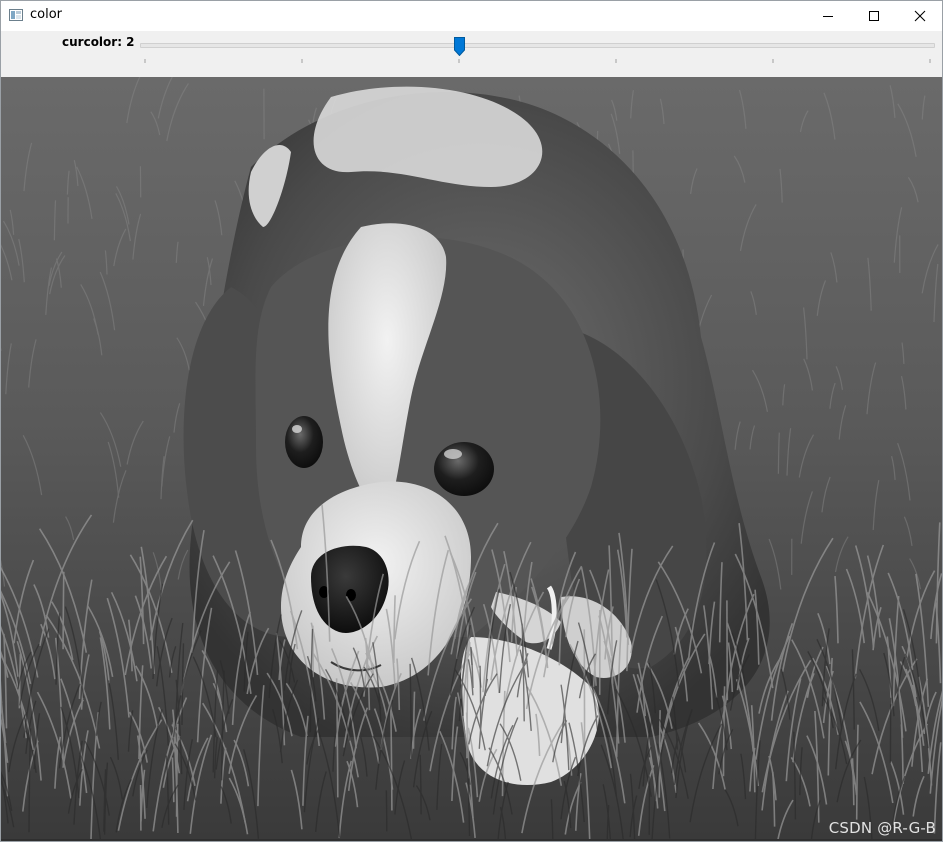  What do you see at coordinates (459, 46) in the screenshot?
I see `trackbar-thumb` at bounding box center [459, 46].